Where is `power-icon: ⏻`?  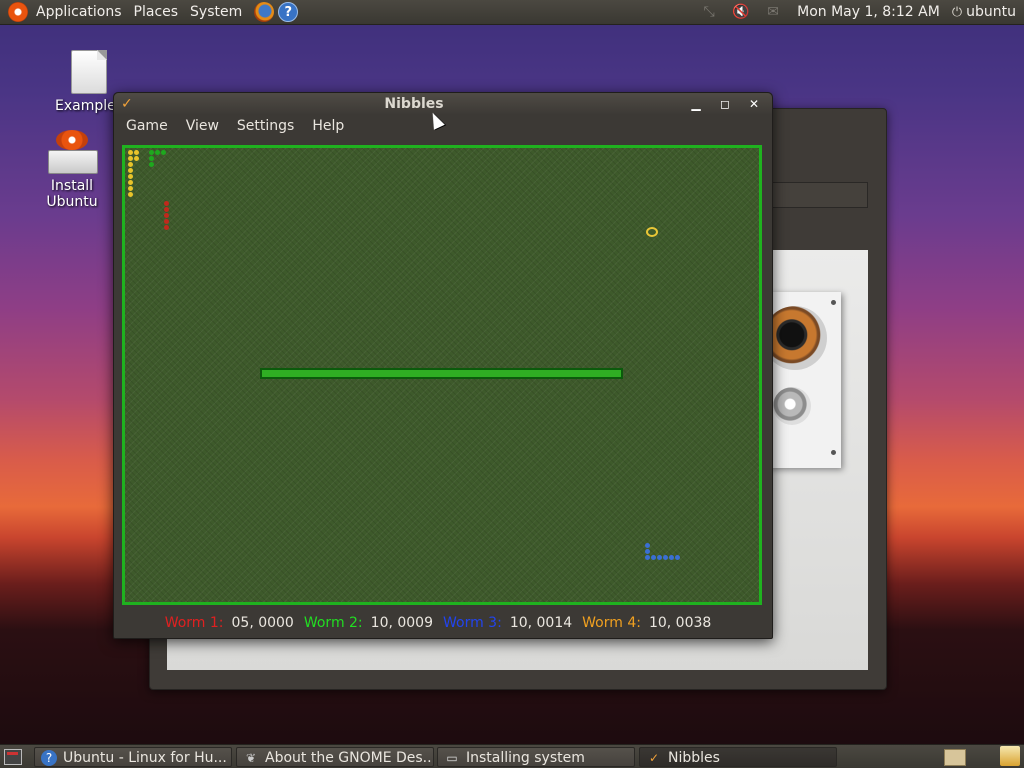 power-icon: ⏻ is located at coordinates (957, 12).